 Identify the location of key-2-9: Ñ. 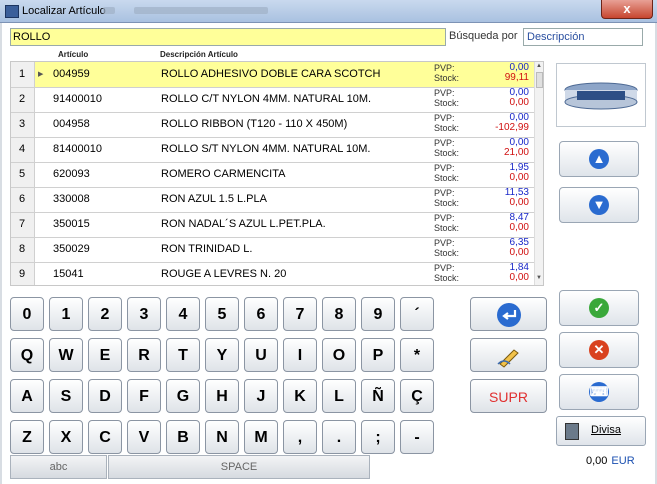
(378, 396).